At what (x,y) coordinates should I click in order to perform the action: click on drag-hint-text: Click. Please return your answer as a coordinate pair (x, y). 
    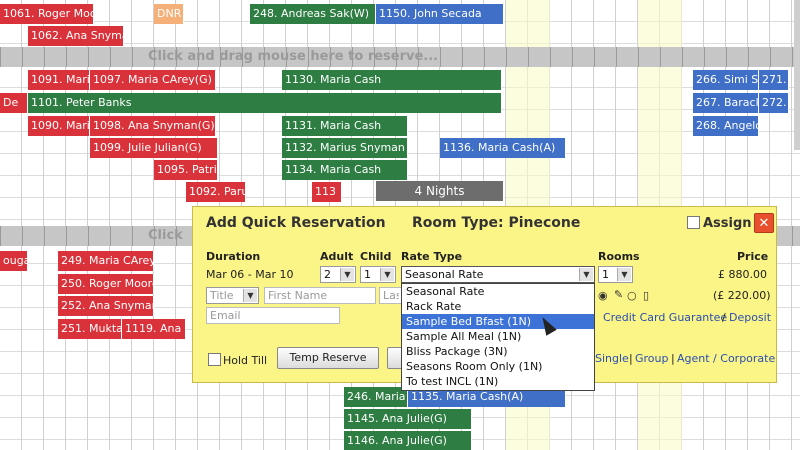
    Looking at the image, I should click on (165, 235).